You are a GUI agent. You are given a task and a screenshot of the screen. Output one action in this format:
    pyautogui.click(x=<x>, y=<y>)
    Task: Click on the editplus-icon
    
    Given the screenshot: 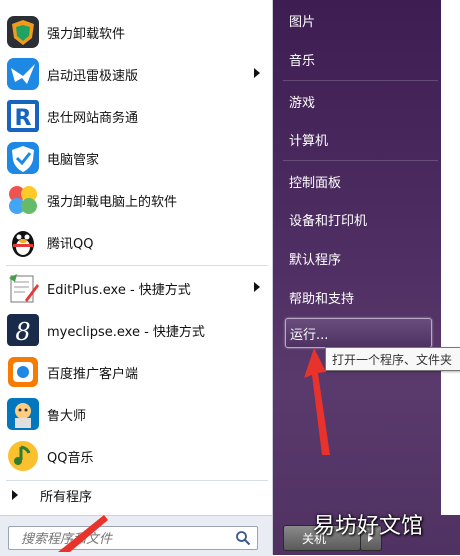 What is the action you would take?
    pyautogui.click(x=23, y=288)
    